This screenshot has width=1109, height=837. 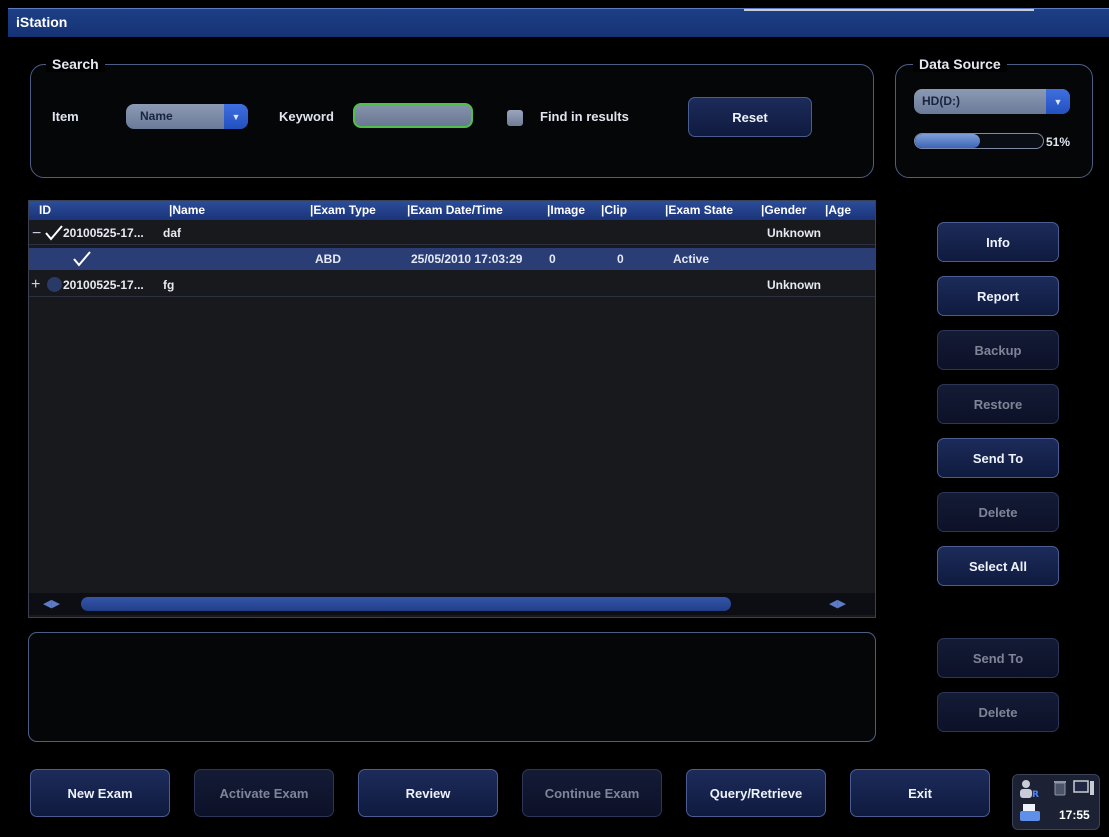 What do you see at coordinates (998, 712) in the screenshot?
I see `lower-delete-button: Delete` at bounding box center [998, 712].